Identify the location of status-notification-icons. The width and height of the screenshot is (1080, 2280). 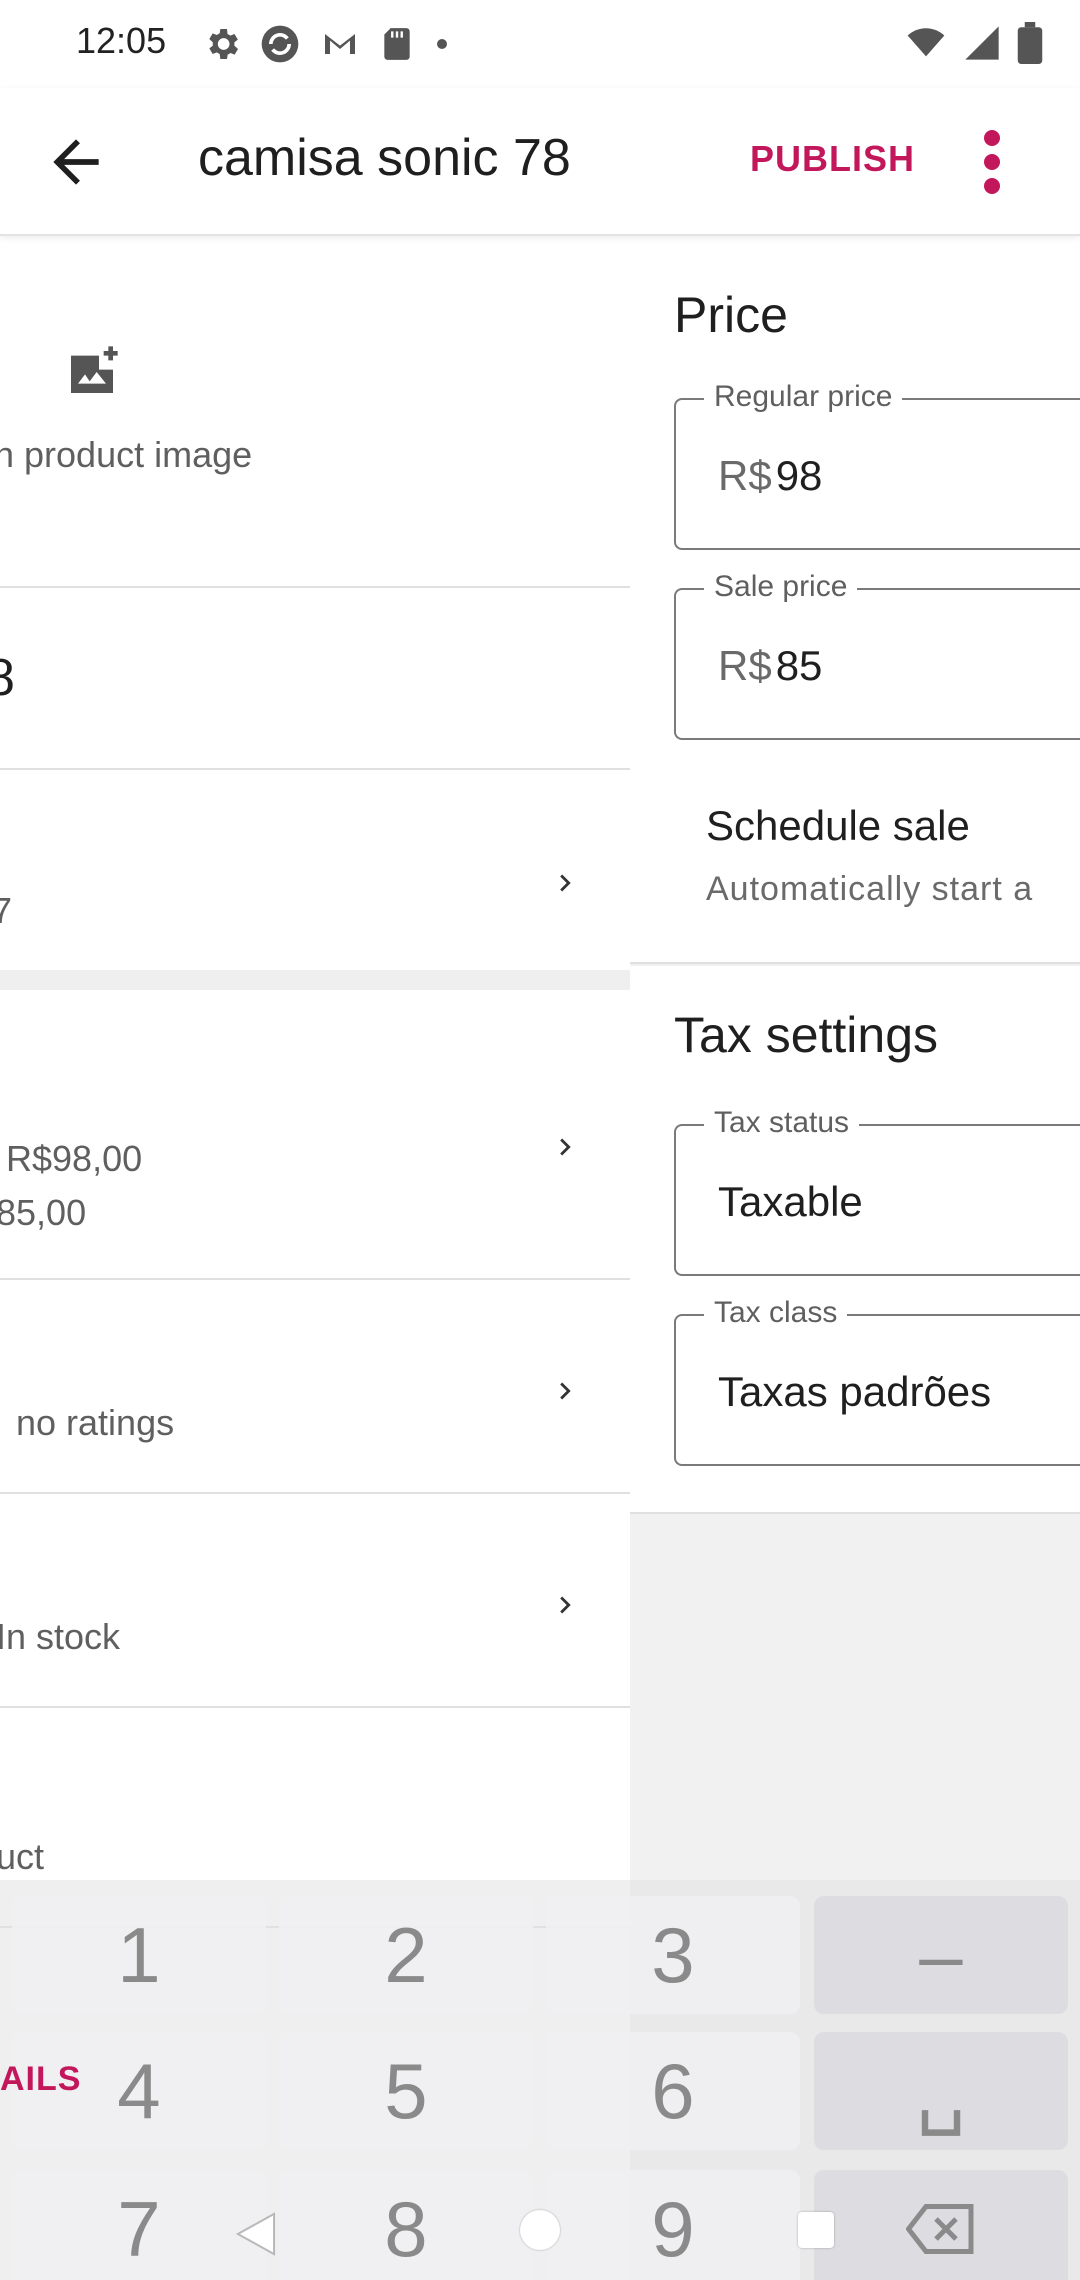
(327, 44).